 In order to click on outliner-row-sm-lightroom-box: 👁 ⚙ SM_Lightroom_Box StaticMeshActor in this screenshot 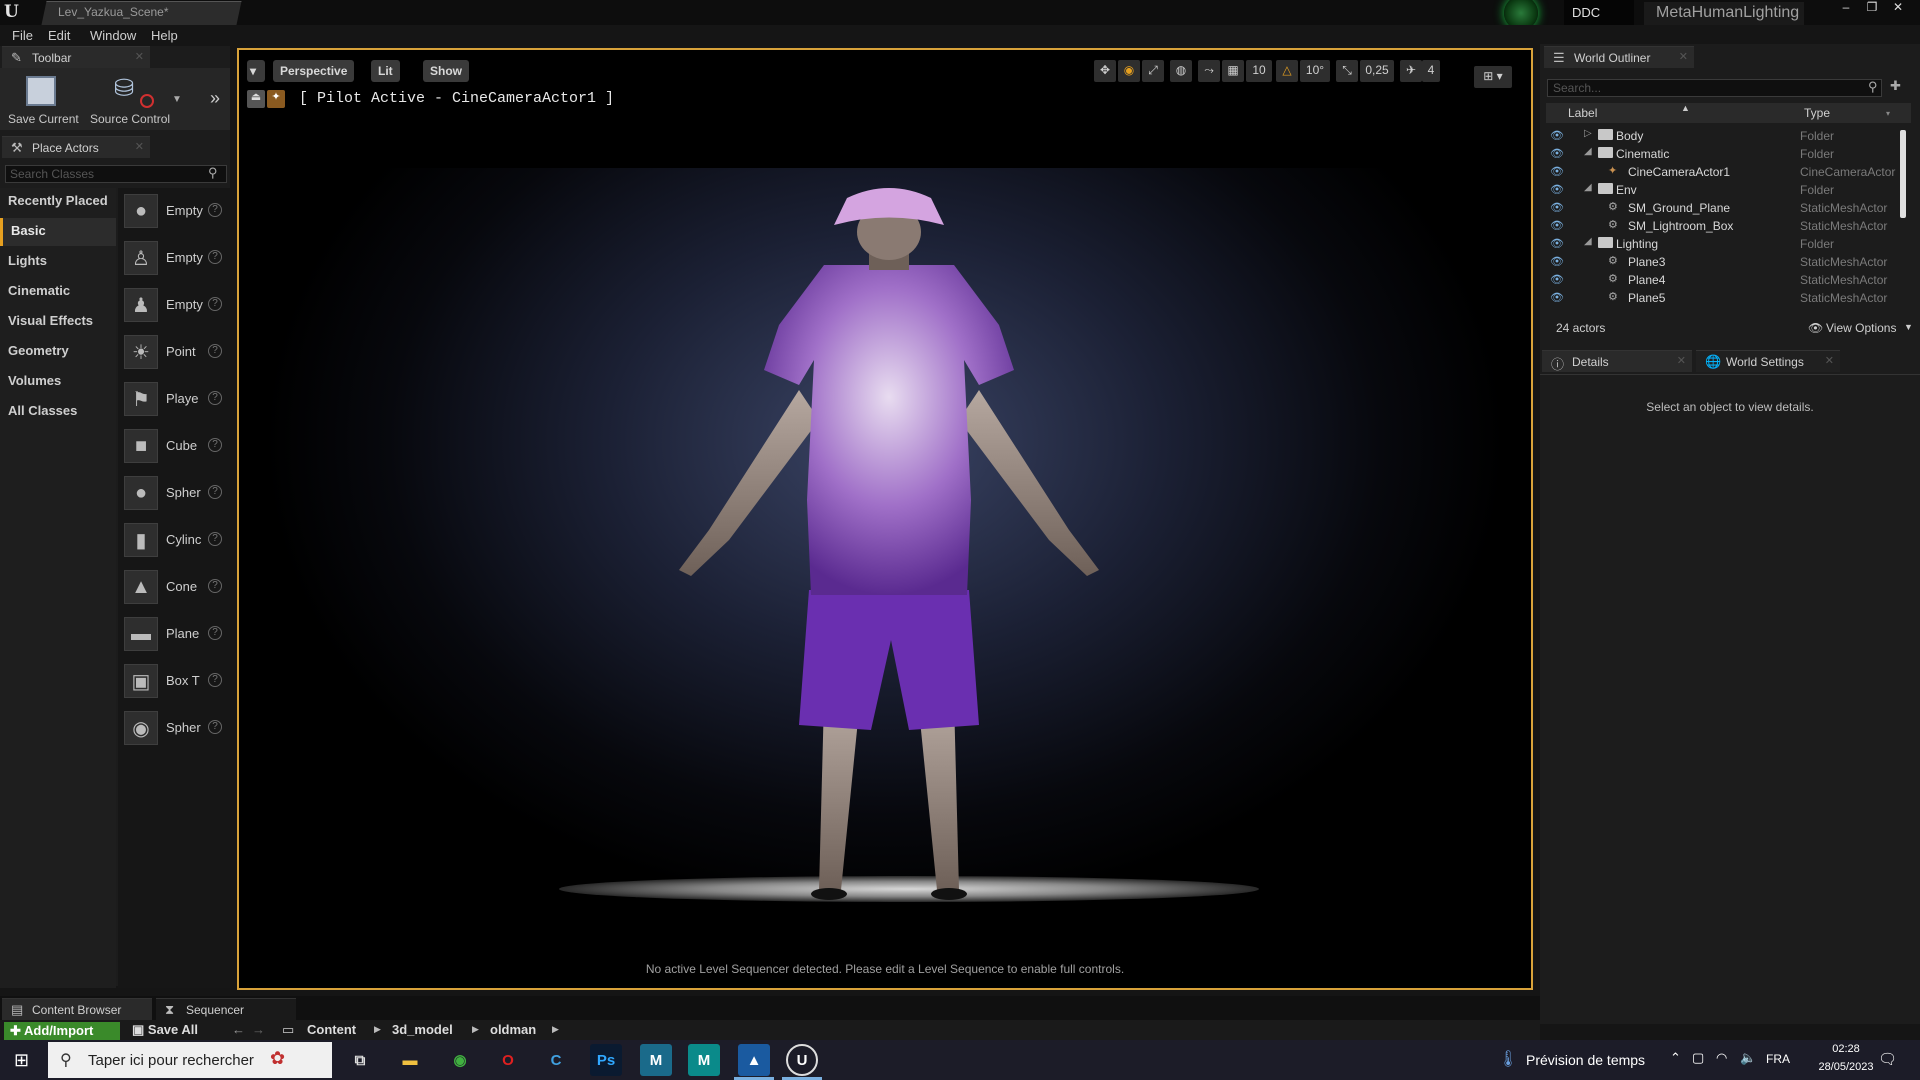, I will do `click(1722, 226)`.